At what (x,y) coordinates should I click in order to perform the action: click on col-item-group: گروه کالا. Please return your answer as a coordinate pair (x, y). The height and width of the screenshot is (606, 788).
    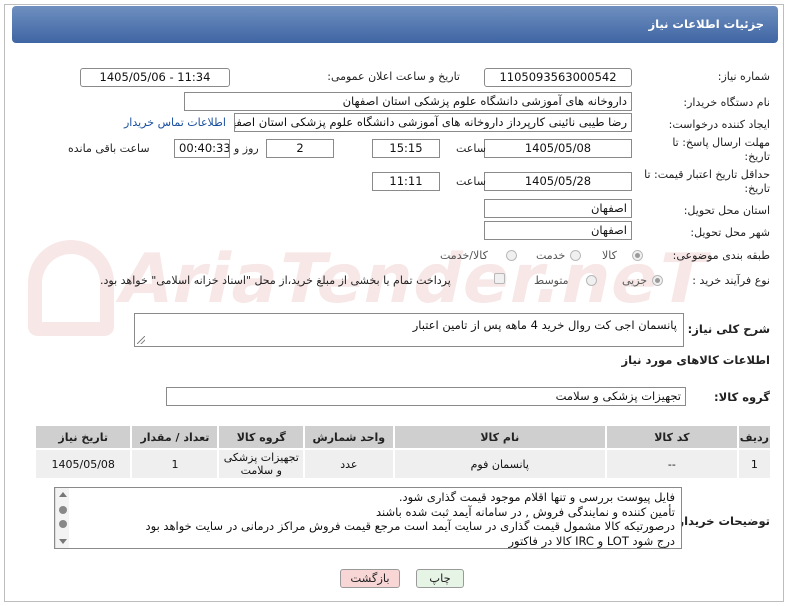
    Looking at the image, I should click on (261, 437).